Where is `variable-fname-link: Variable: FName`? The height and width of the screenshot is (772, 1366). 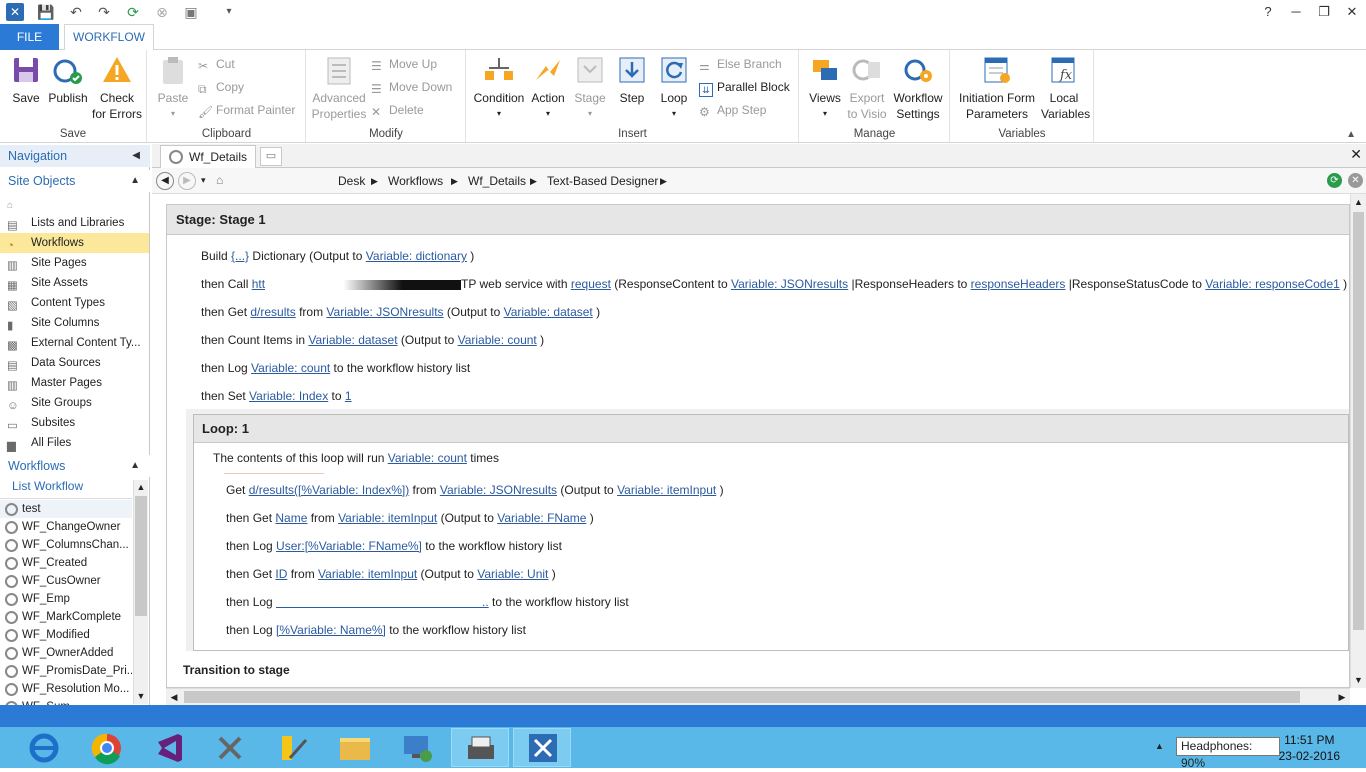 variable-fname-link: Variable: FName is located at coordinates (541, 518).